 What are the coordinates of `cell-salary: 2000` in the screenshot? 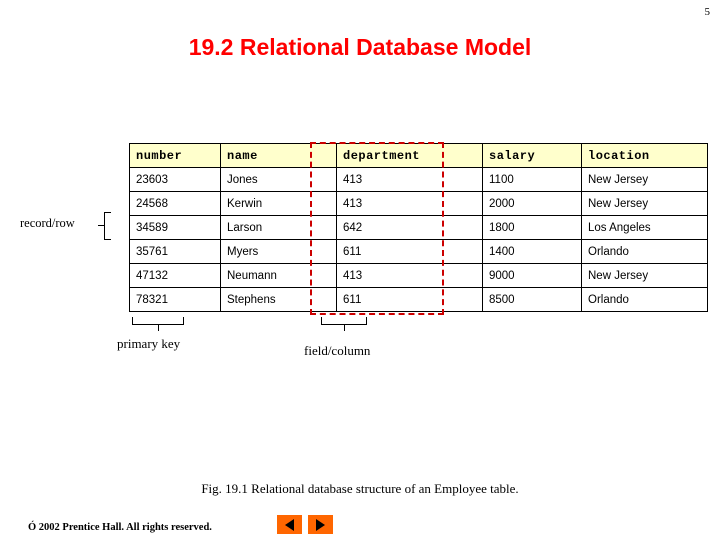 It's located at (532, 203).